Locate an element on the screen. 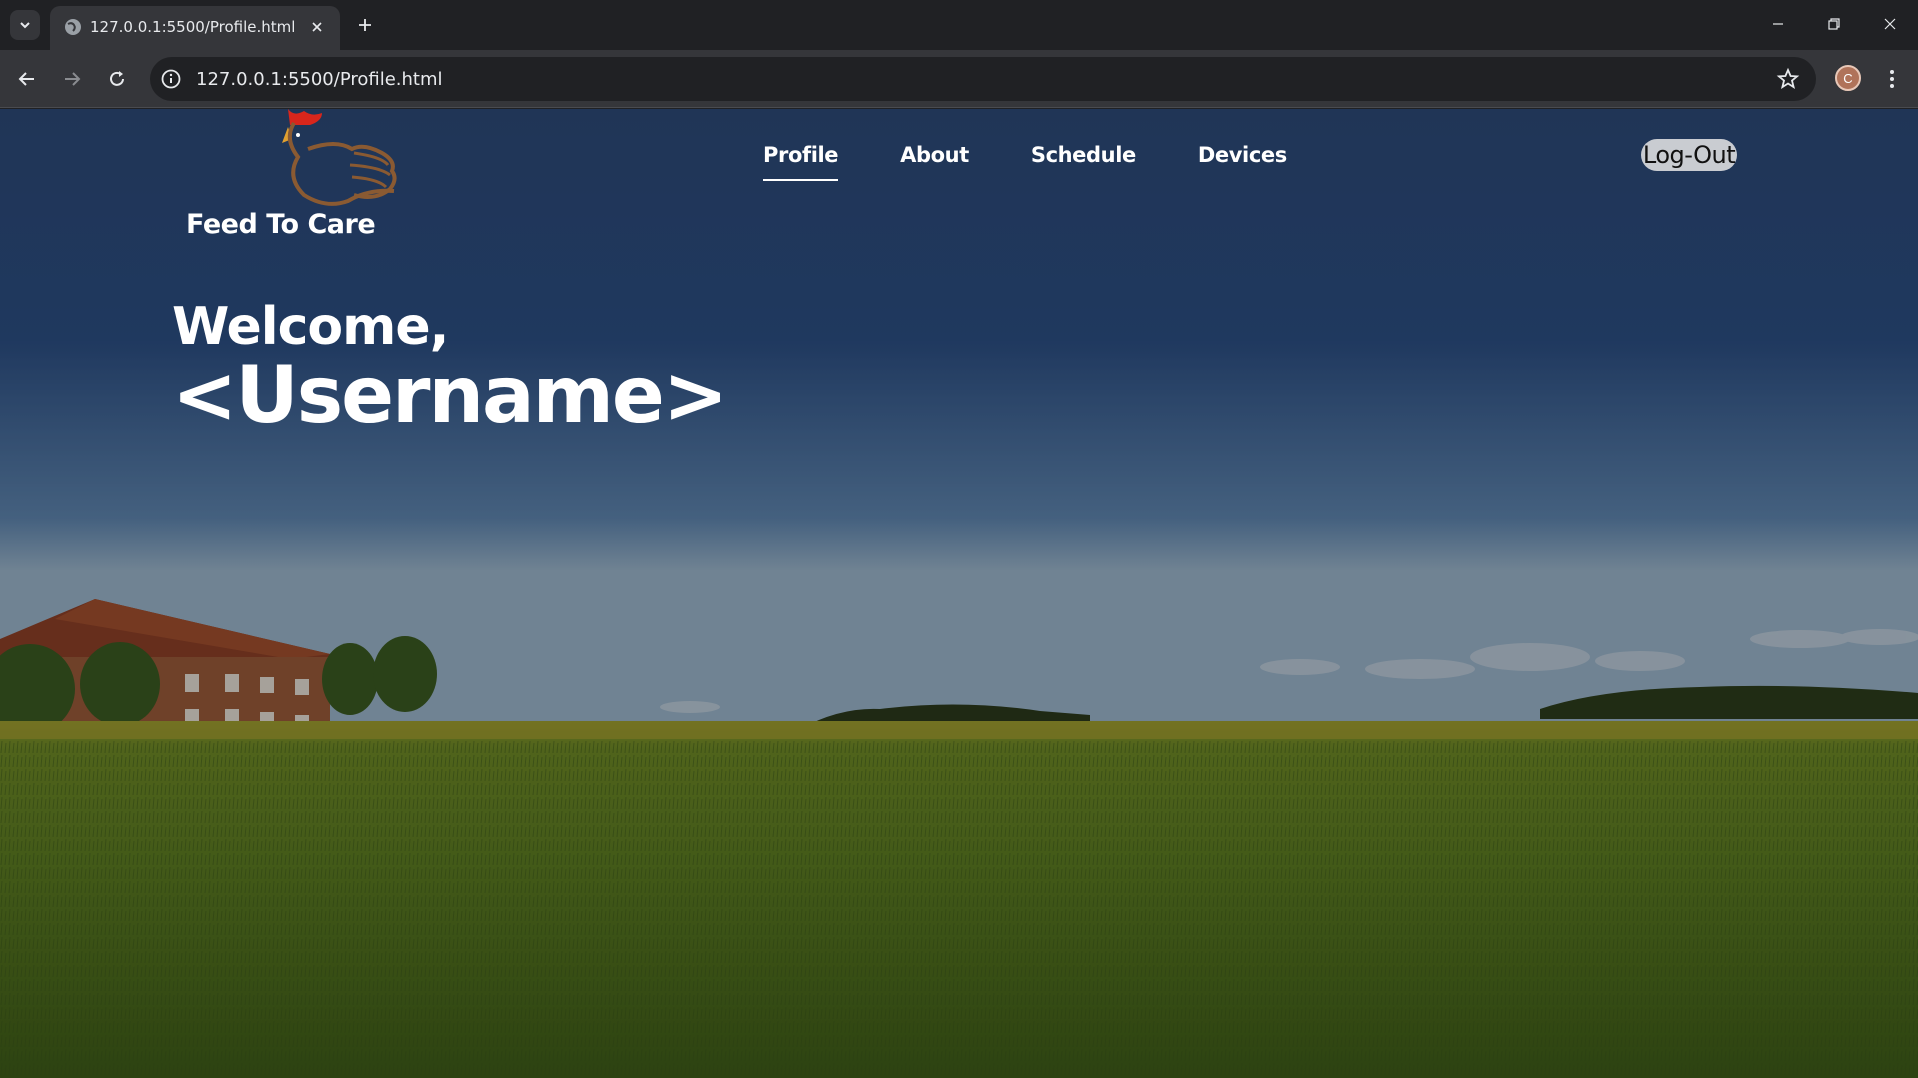 This screenshot has height=1078, width=1918. nav-link-devices: Devices is located at coordinates (1242, 155).